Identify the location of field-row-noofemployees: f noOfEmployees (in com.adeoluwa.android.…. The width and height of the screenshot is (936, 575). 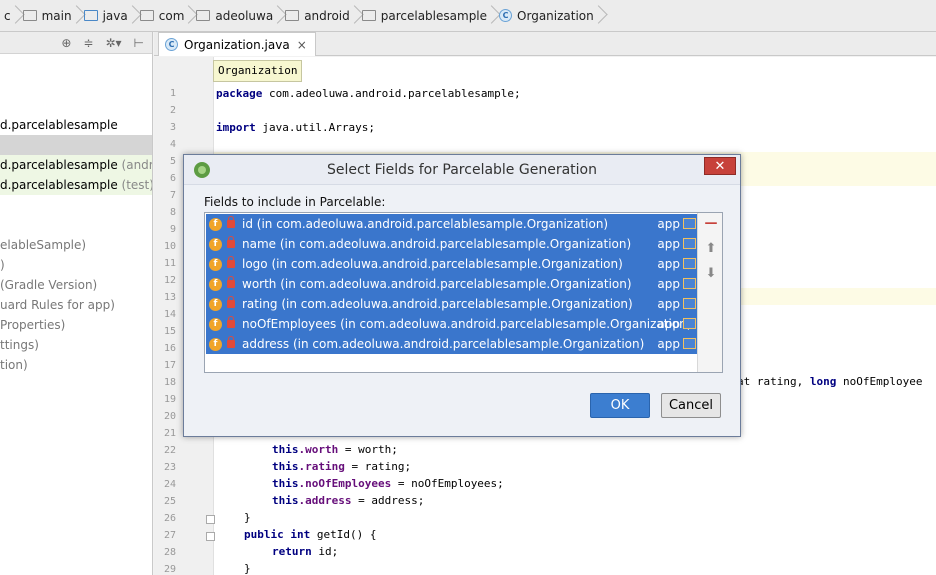
(452, 324).